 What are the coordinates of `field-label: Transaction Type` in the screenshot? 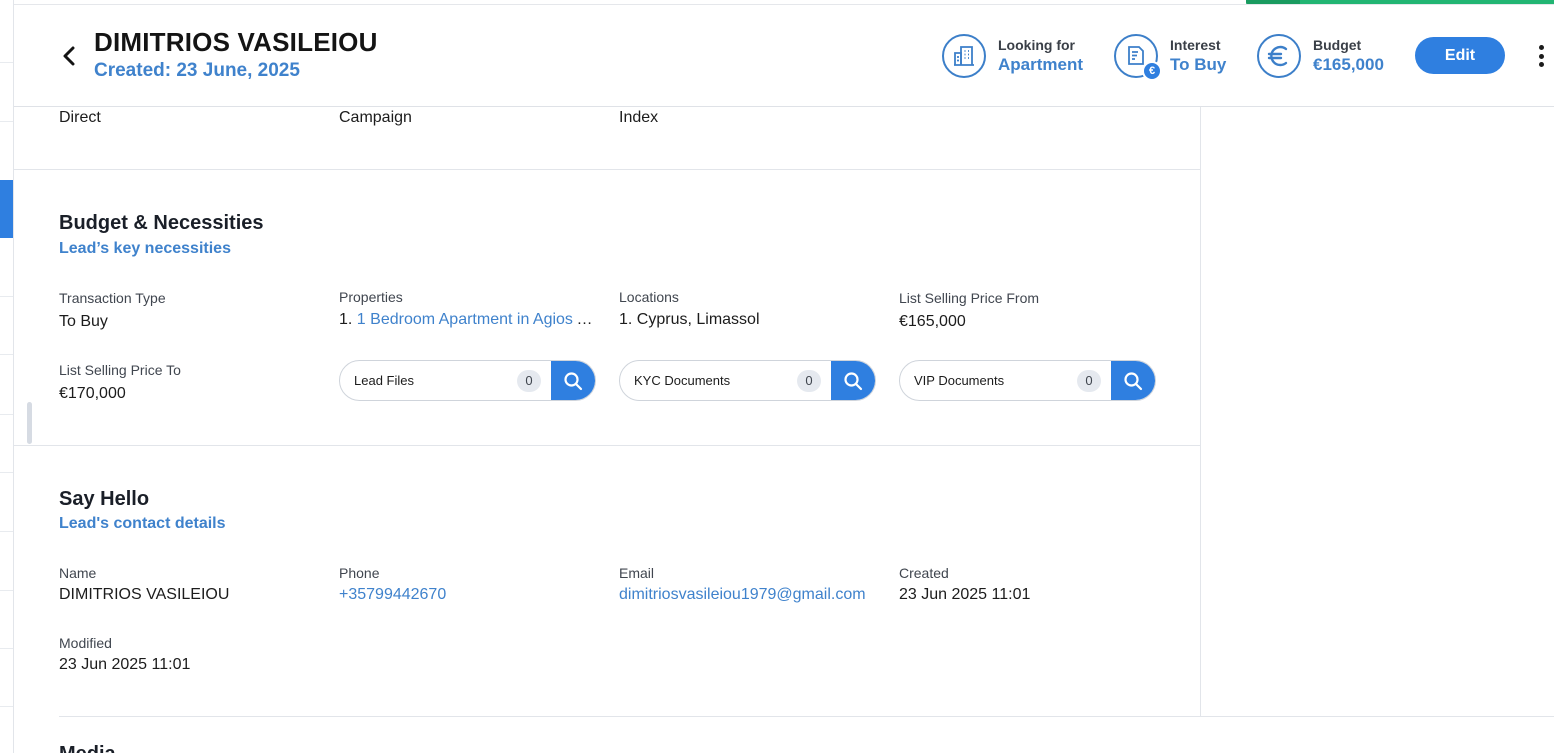 It's located at (112, 298).